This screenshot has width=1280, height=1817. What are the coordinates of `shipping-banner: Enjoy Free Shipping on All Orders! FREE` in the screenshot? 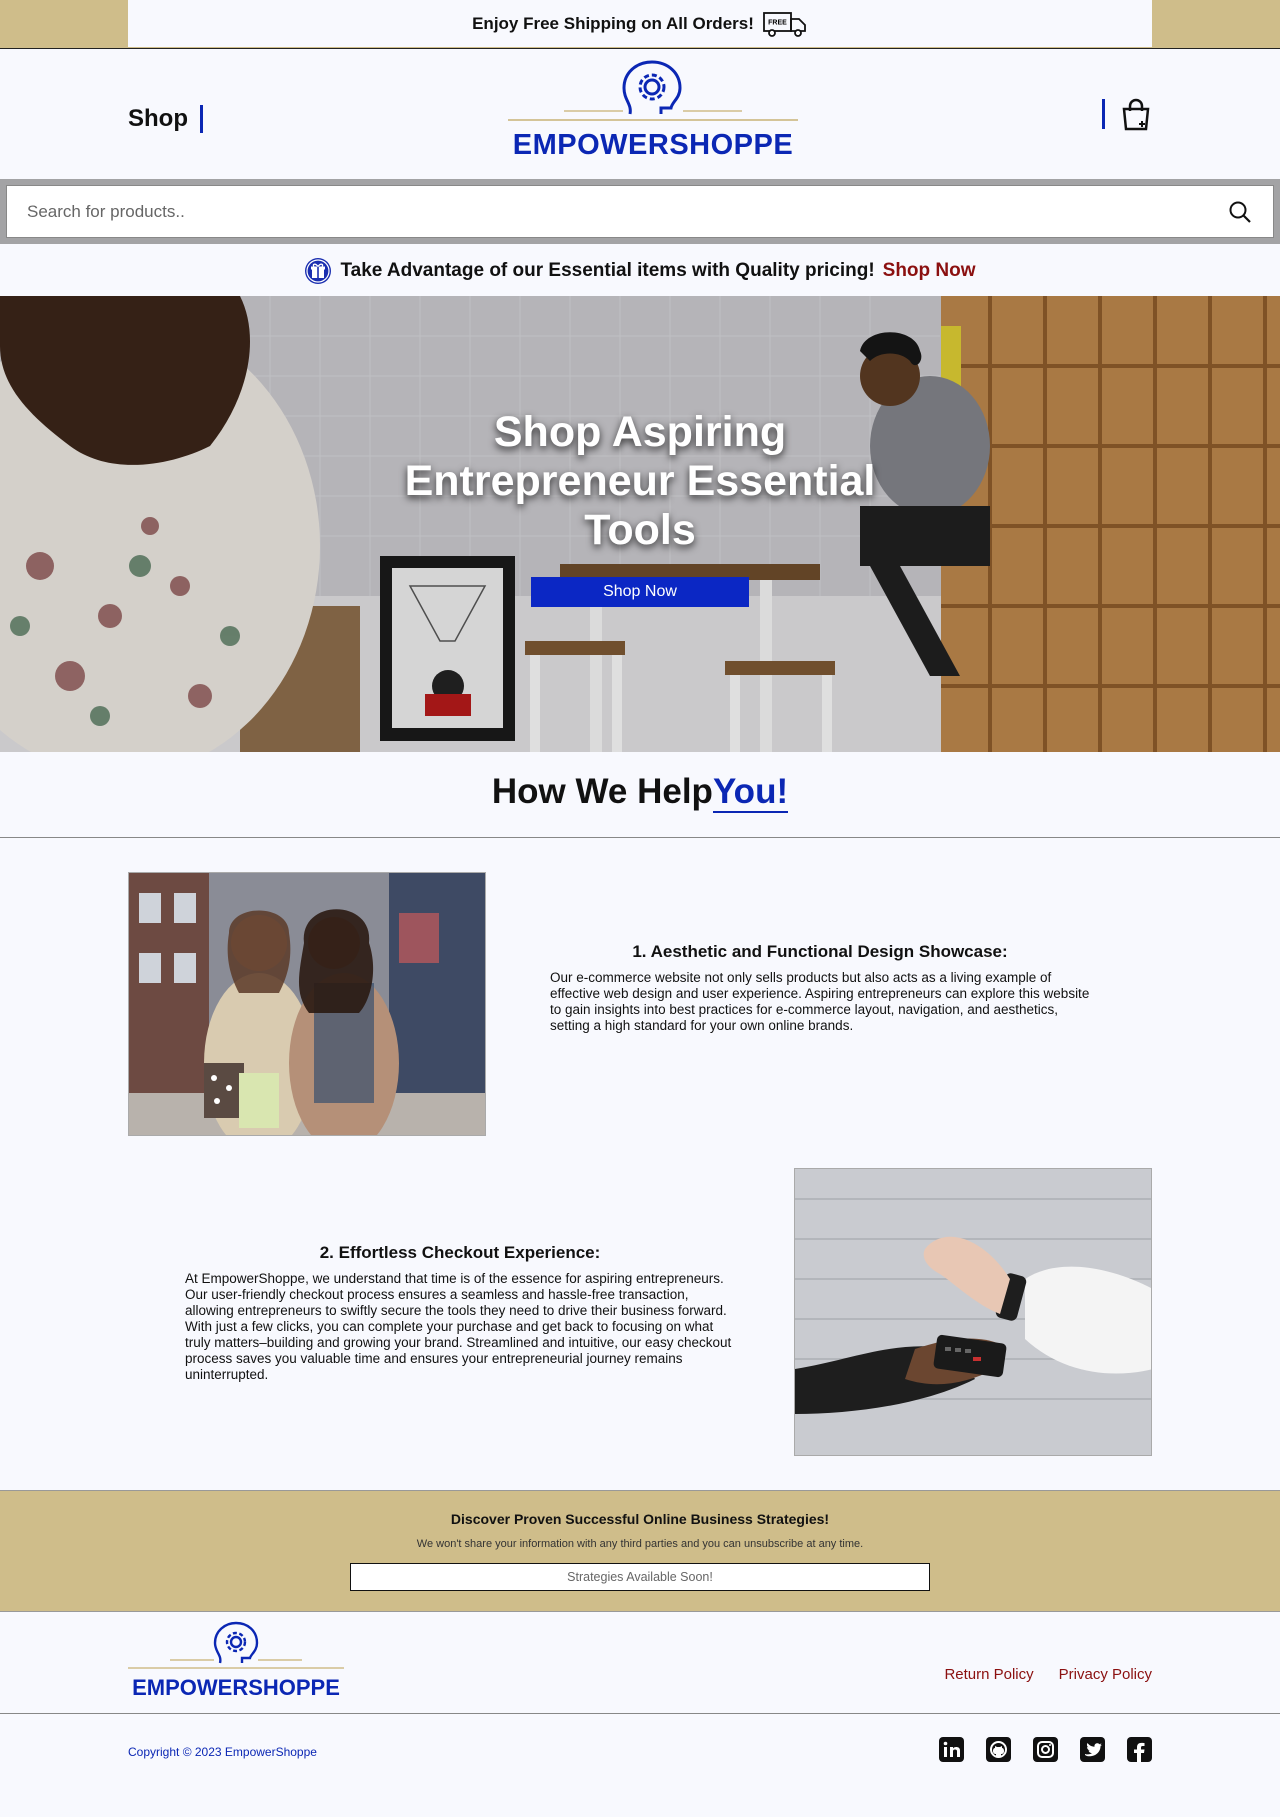 It's located at (640, 24).